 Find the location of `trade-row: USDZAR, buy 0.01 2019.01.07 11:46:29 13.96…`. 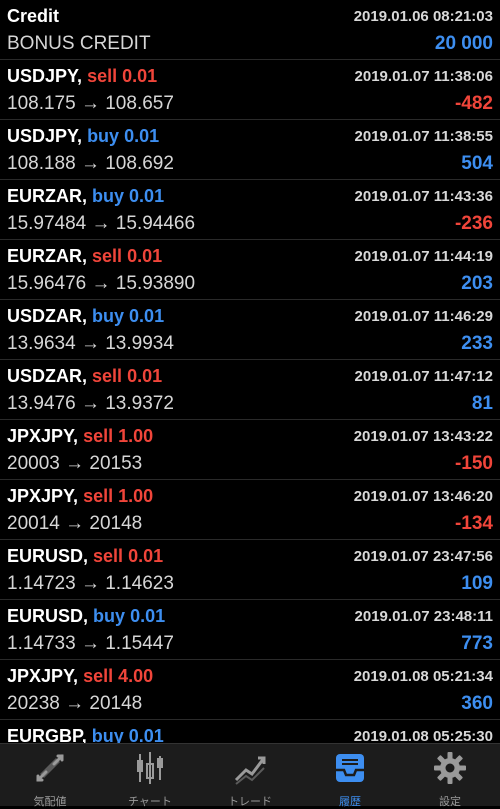

trade-row: USDZAR, buy 0.01 2019.01.07 11:46:29 13.96… is located at coordinates (250, 330).